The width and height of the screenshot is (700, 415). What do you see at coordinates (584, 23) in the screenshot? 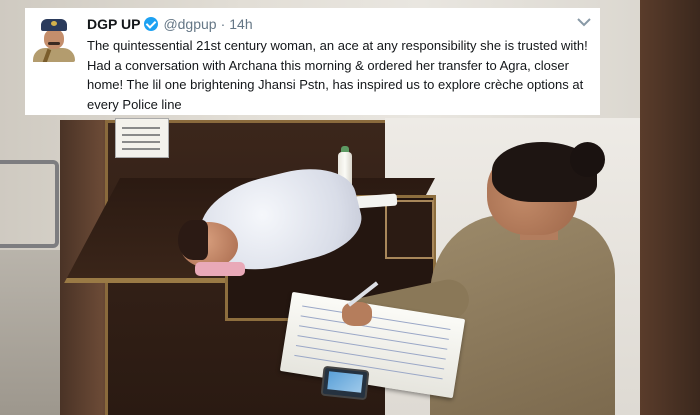
I see `chevron-down-icon` at bounding box center [584, 23].